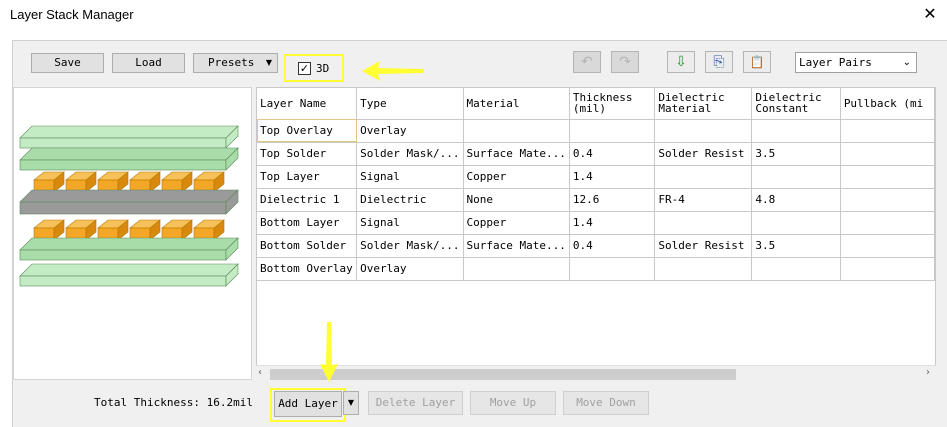 The width and height of the screenshot is (947, 427). What do you see at coordinates (612, 200) in the screenshot?
I see `table-cell: 12.6` at bounding box center [612, 200].